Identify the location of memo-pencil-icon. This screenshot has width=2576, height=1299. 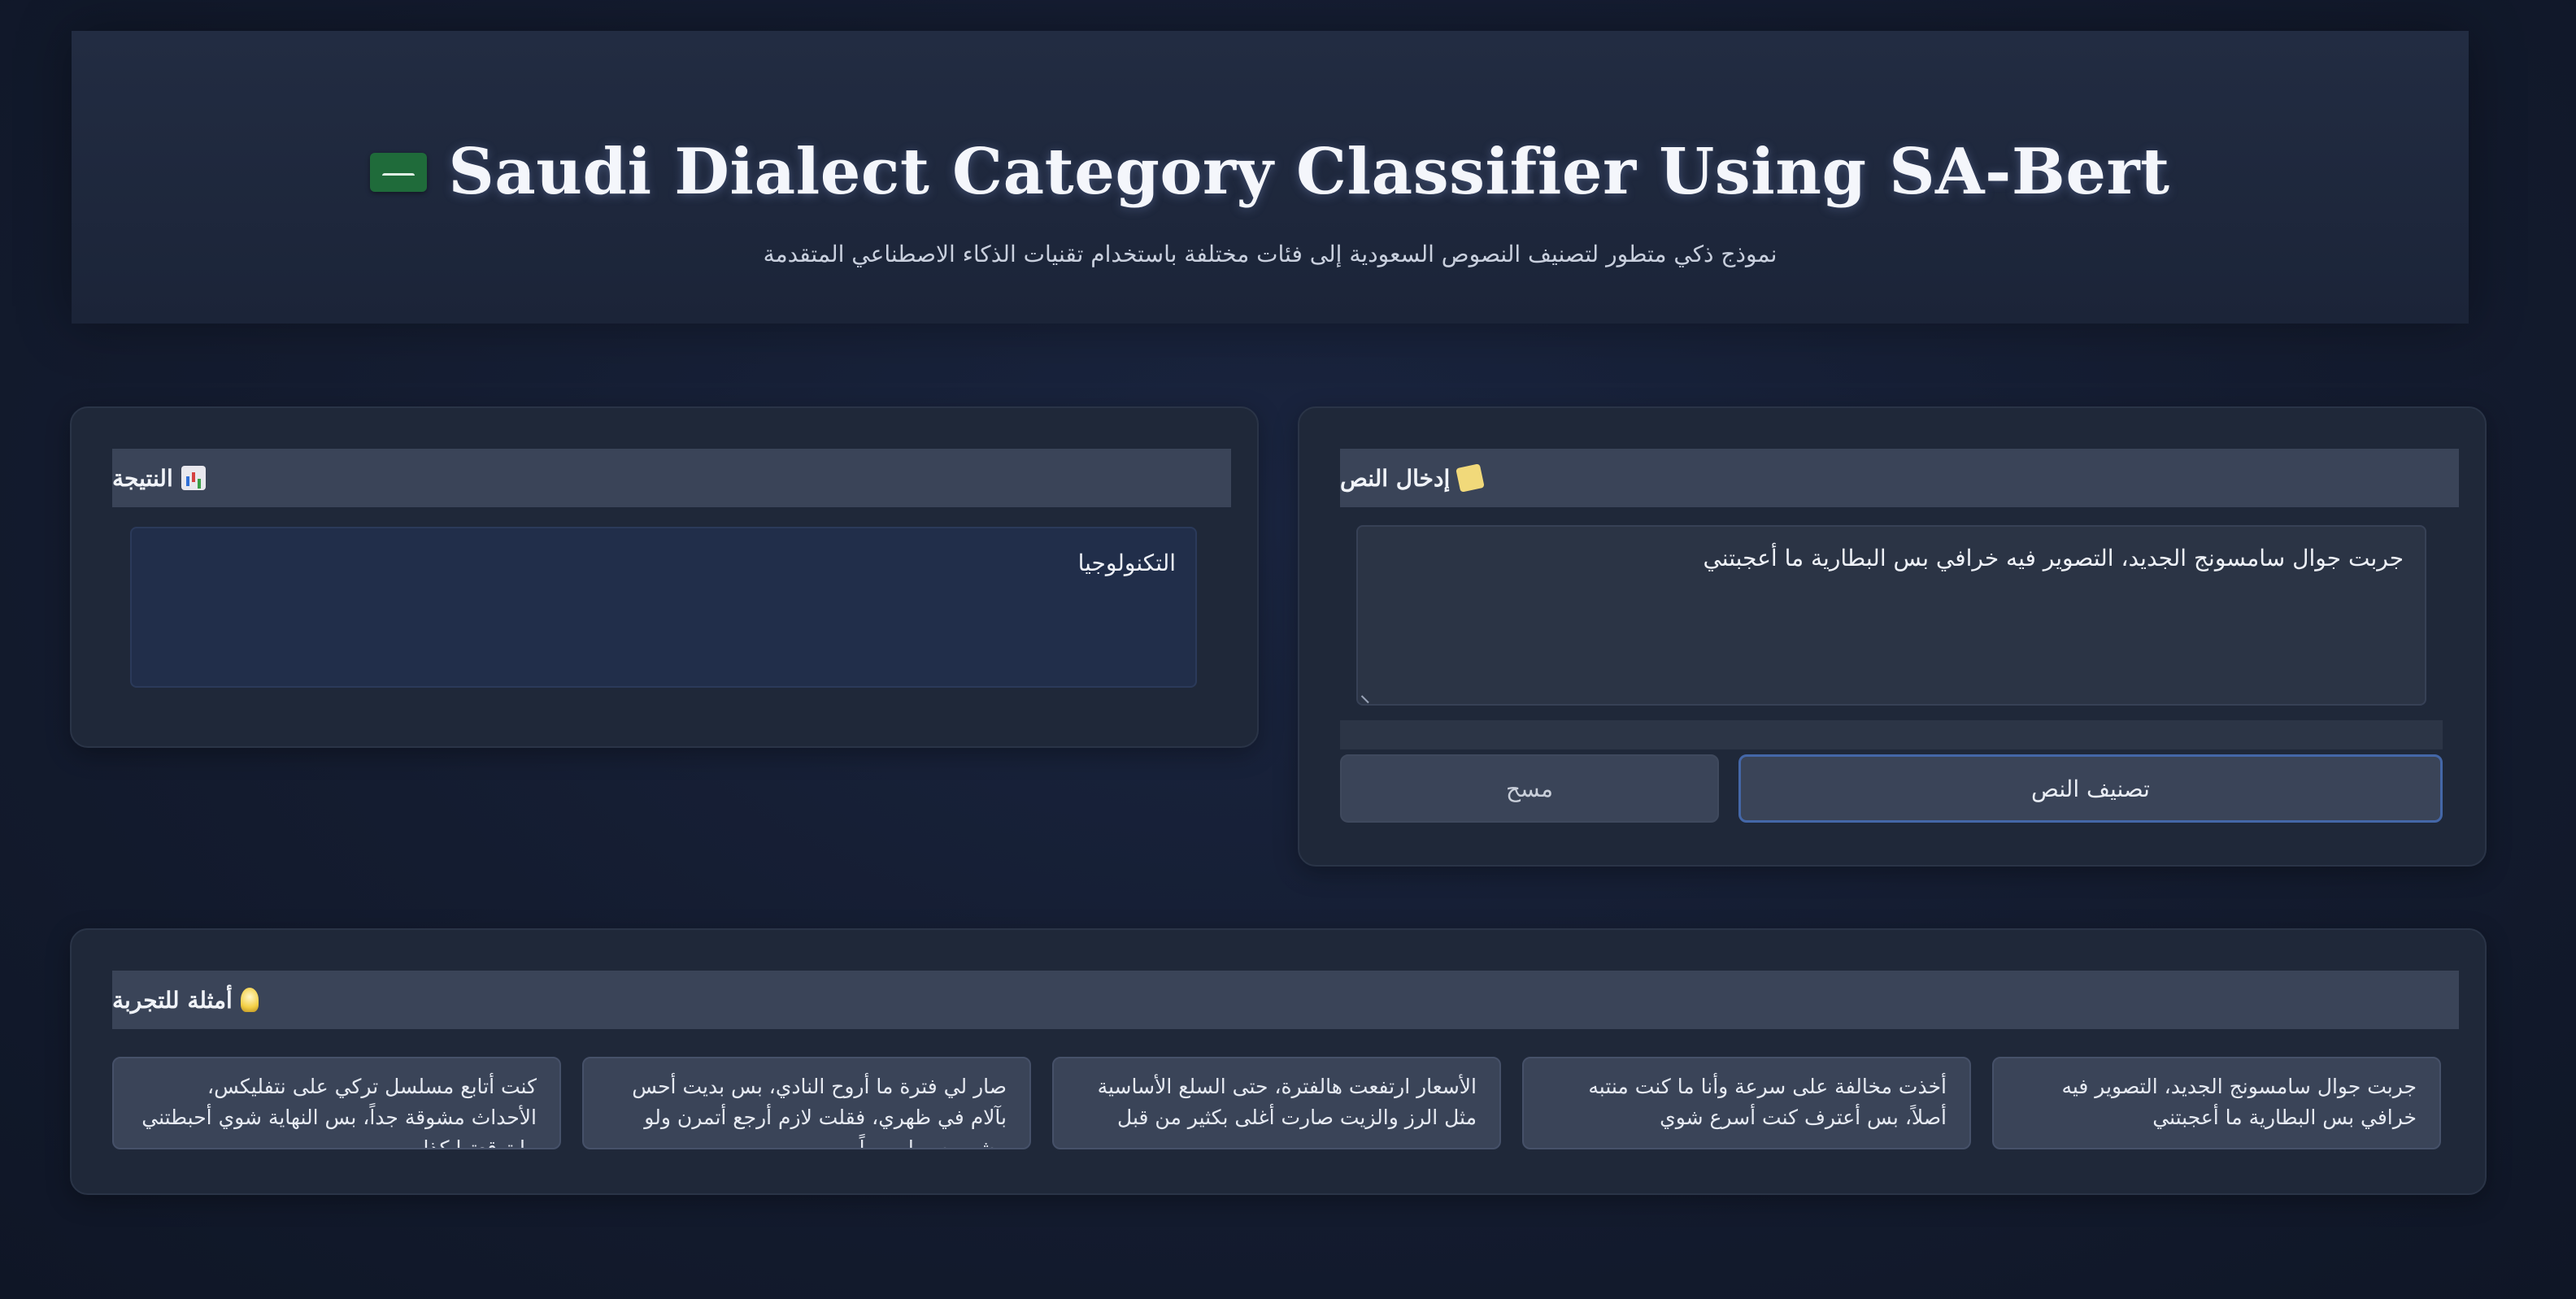
(1471, 478).